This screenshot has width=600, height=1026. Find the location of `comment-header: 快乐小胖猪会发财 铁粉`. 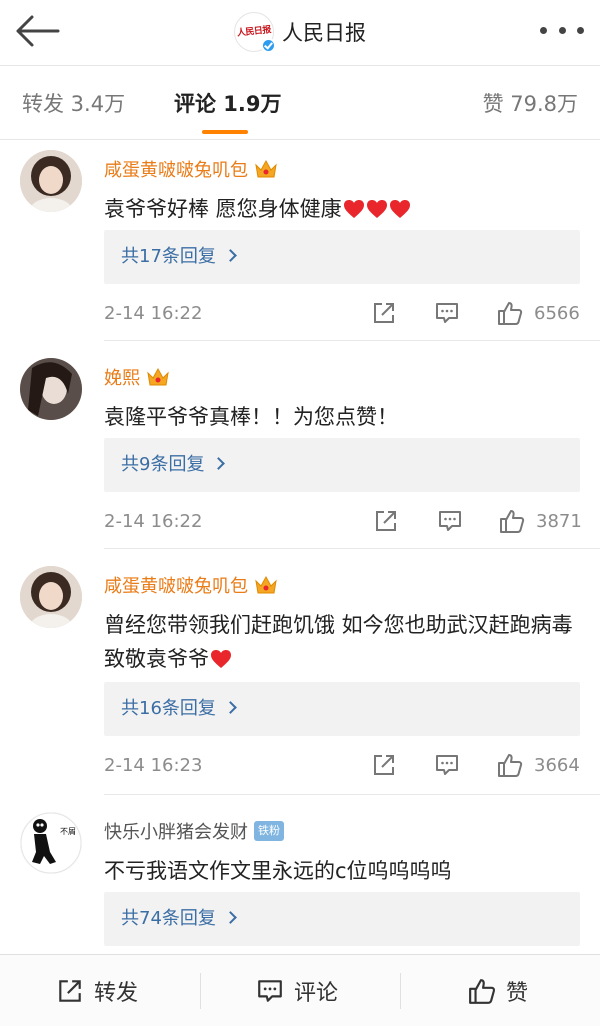

comment-header: 快乐小胖猪会发财 铁粉 is located at coordinates (194, 831).